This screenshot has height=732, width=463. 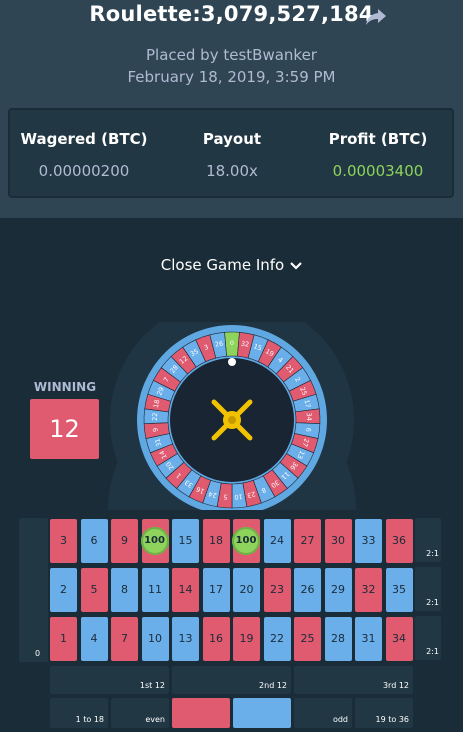 What do you see at coordinates (245, 343) in the screenshot?
I see `wheel-pocket-label: 32` at bounding box center [245, 343].